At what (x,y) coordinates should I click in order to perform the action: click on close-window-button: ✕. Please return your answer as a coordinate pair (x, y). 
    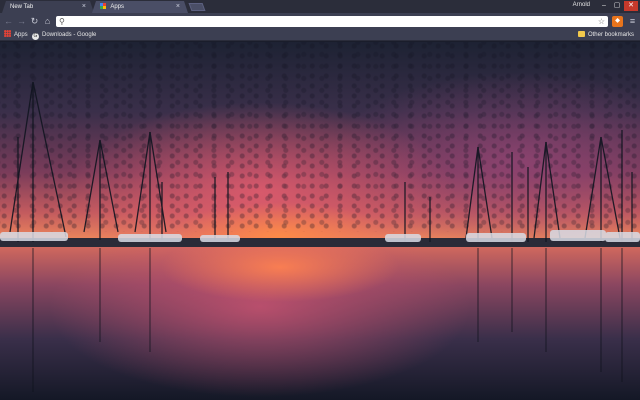
    Looking at the image, I should click on (631, 6).